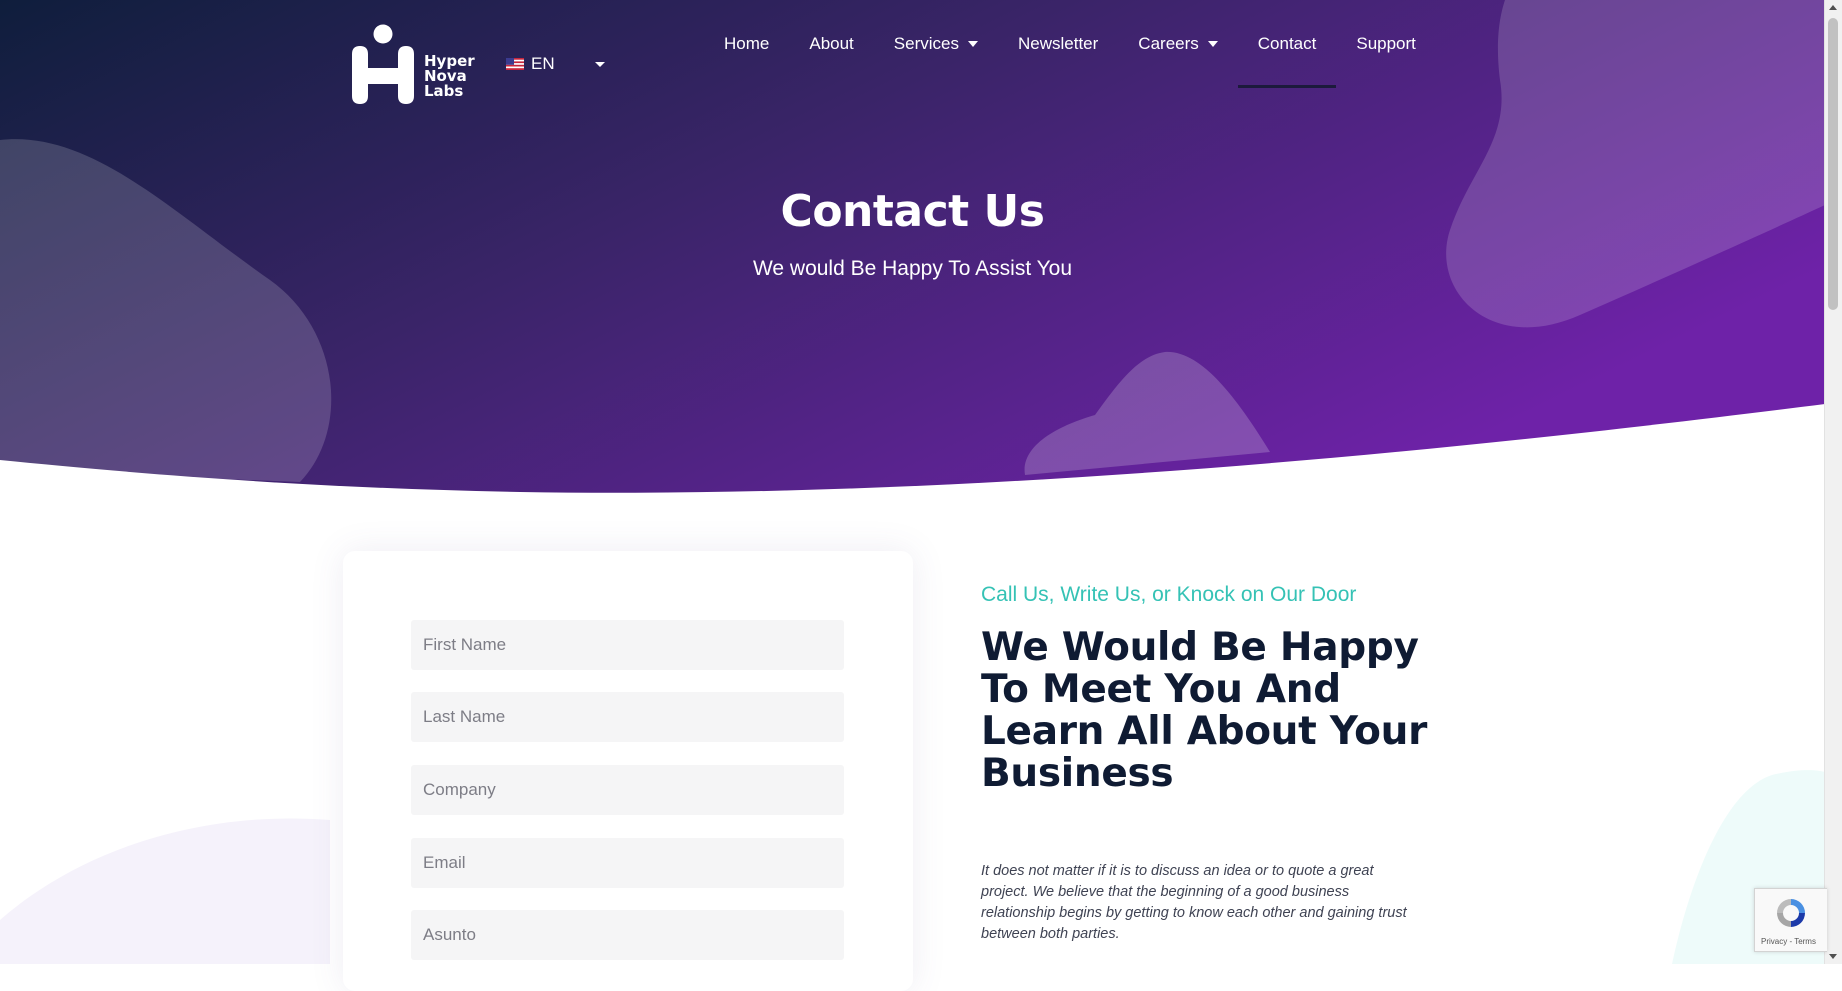  I want to click on recaptcha-badge: Privacy - Terms, so click(1790, 920).